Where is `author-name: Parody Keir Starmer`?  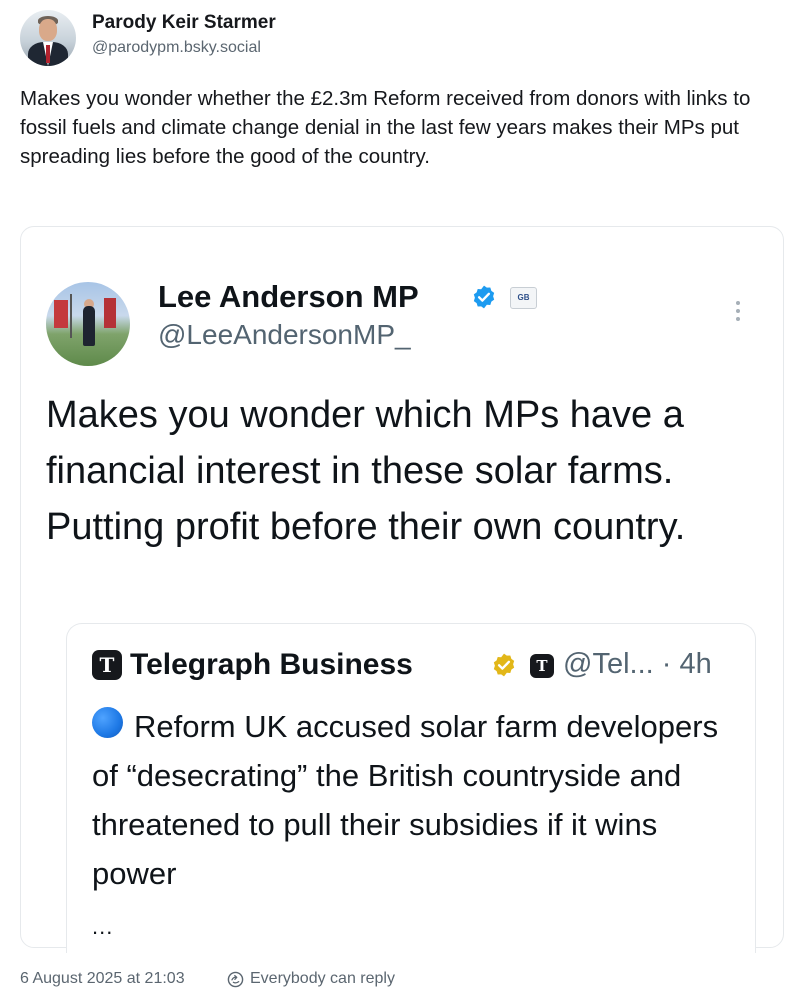
author-name: Parody Keir Starmer is located at coordinates (184, 23).